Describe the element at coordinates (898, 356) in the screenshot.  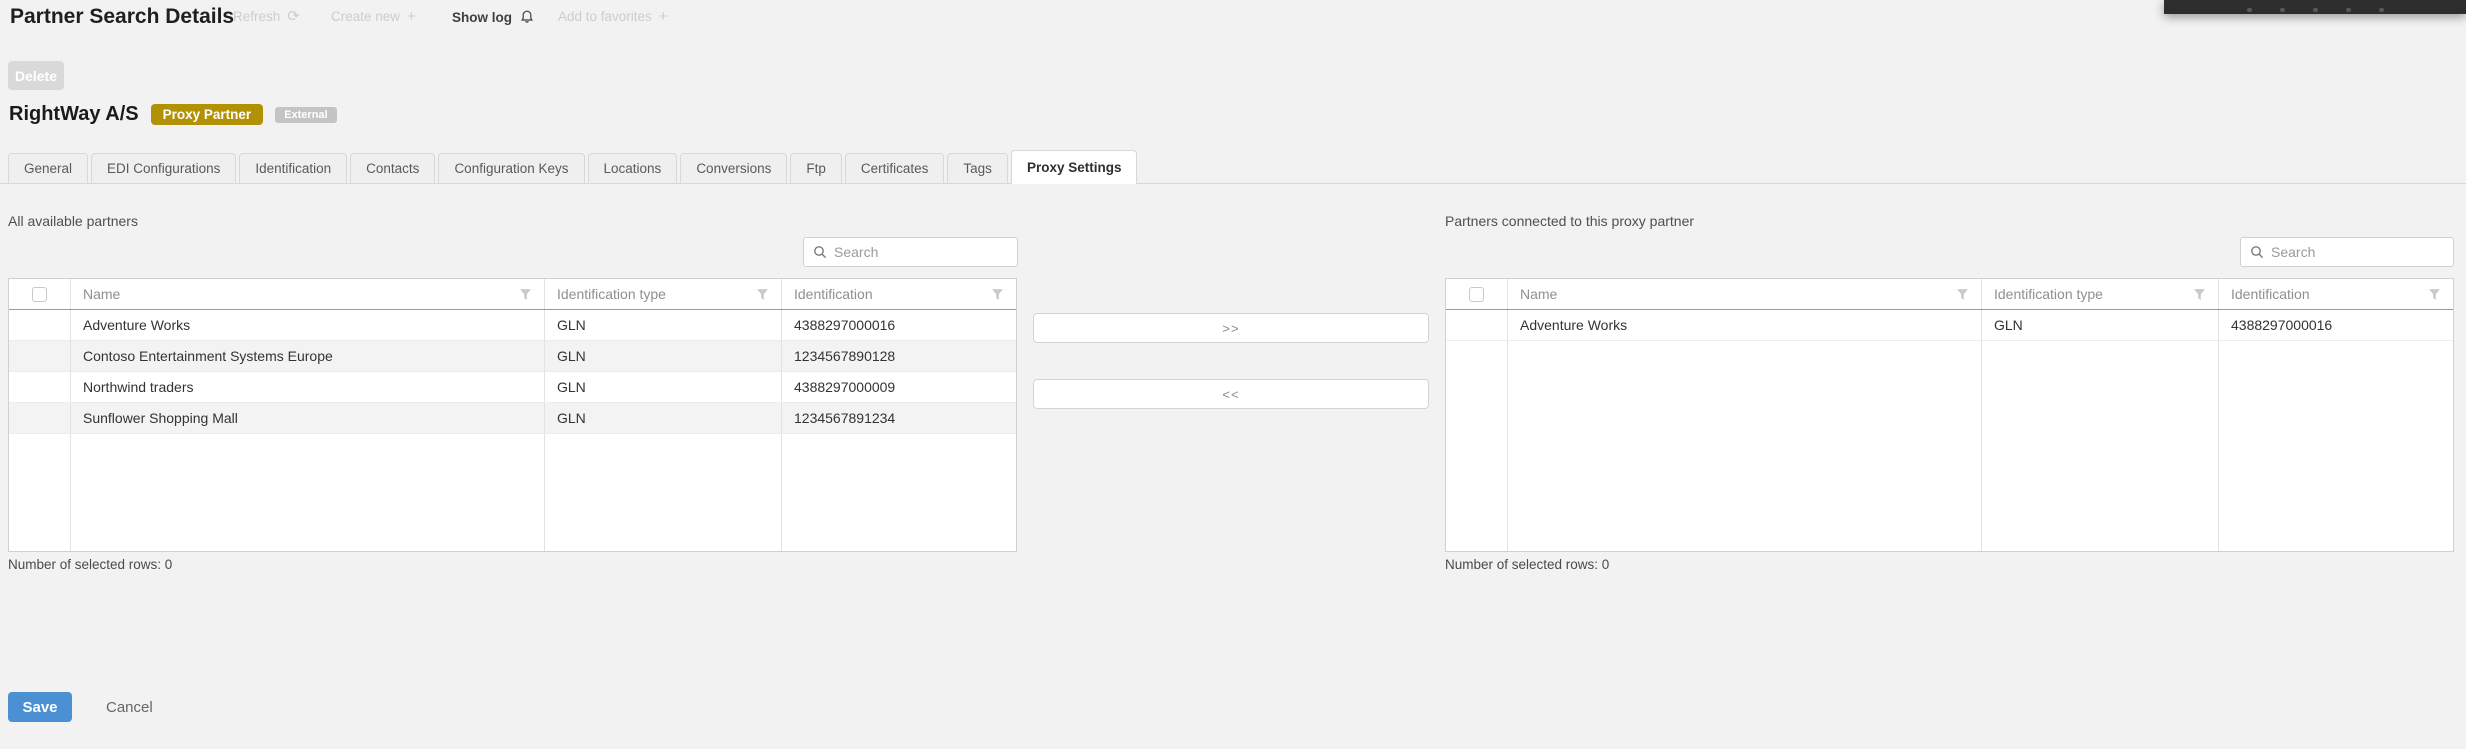
I see `cell-identification: 1234567890128` at that location.